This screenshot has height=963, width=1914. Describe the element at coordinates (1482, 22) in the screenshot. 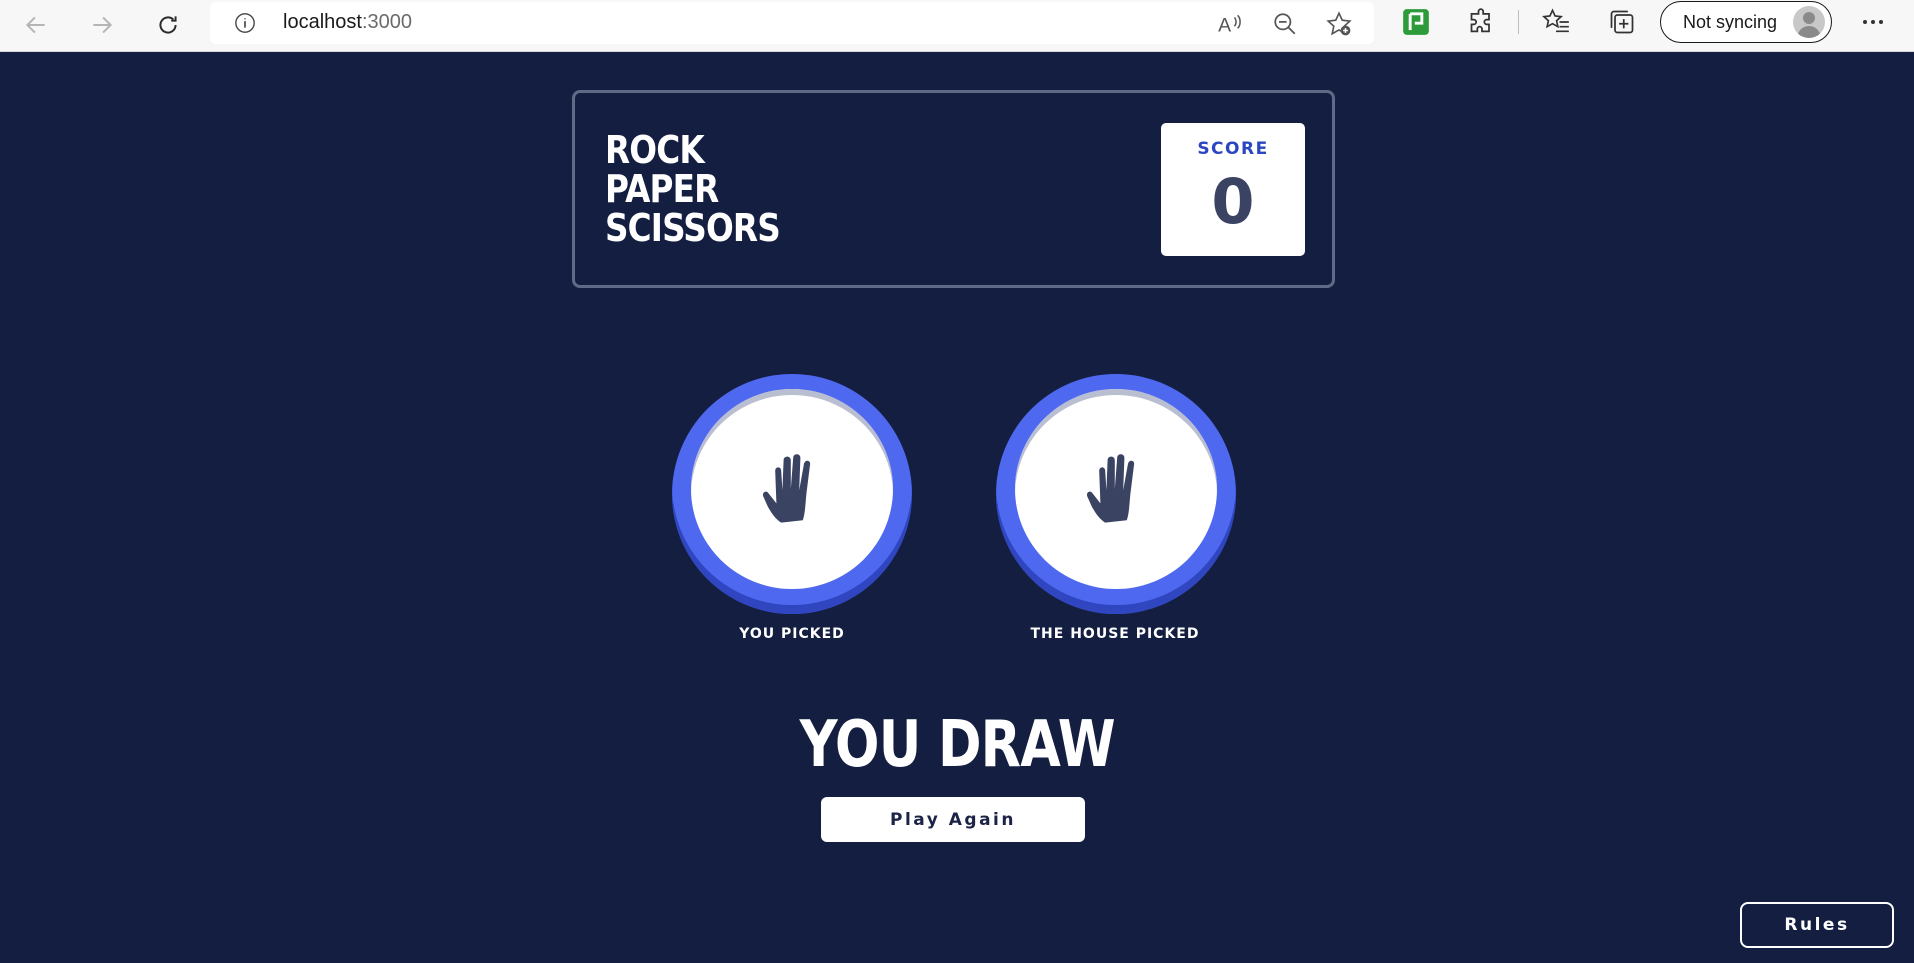

I see `extensions-puzzle-icon` at that location.